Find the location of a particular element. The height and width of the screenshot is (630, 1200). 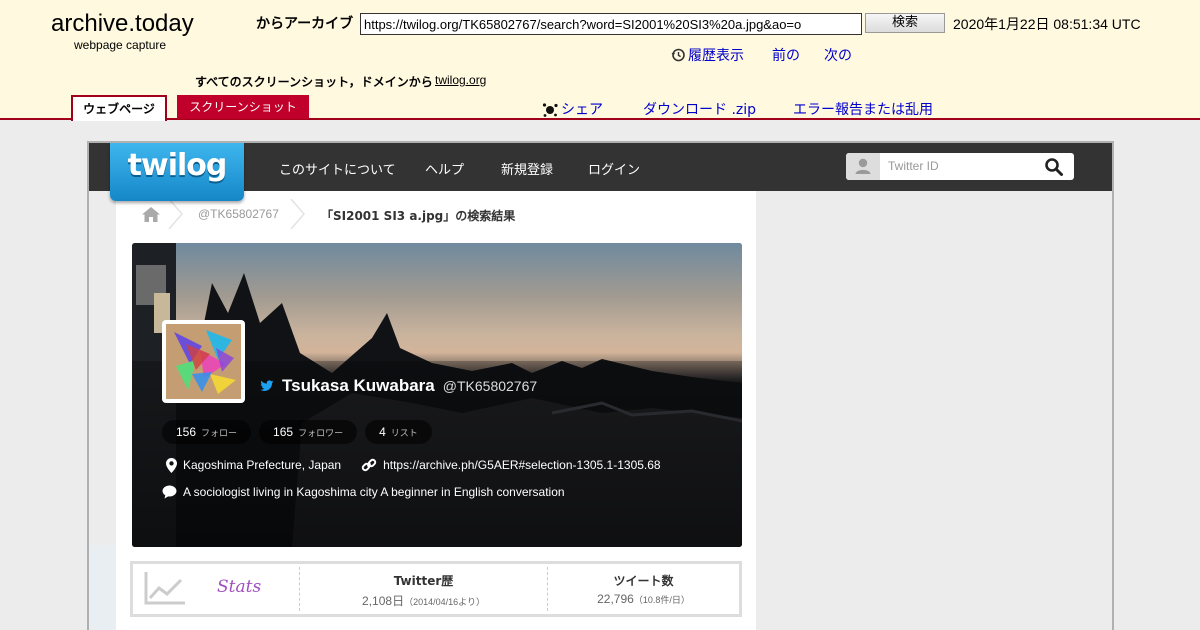

avatar-image is located at coordinates (203, 361).